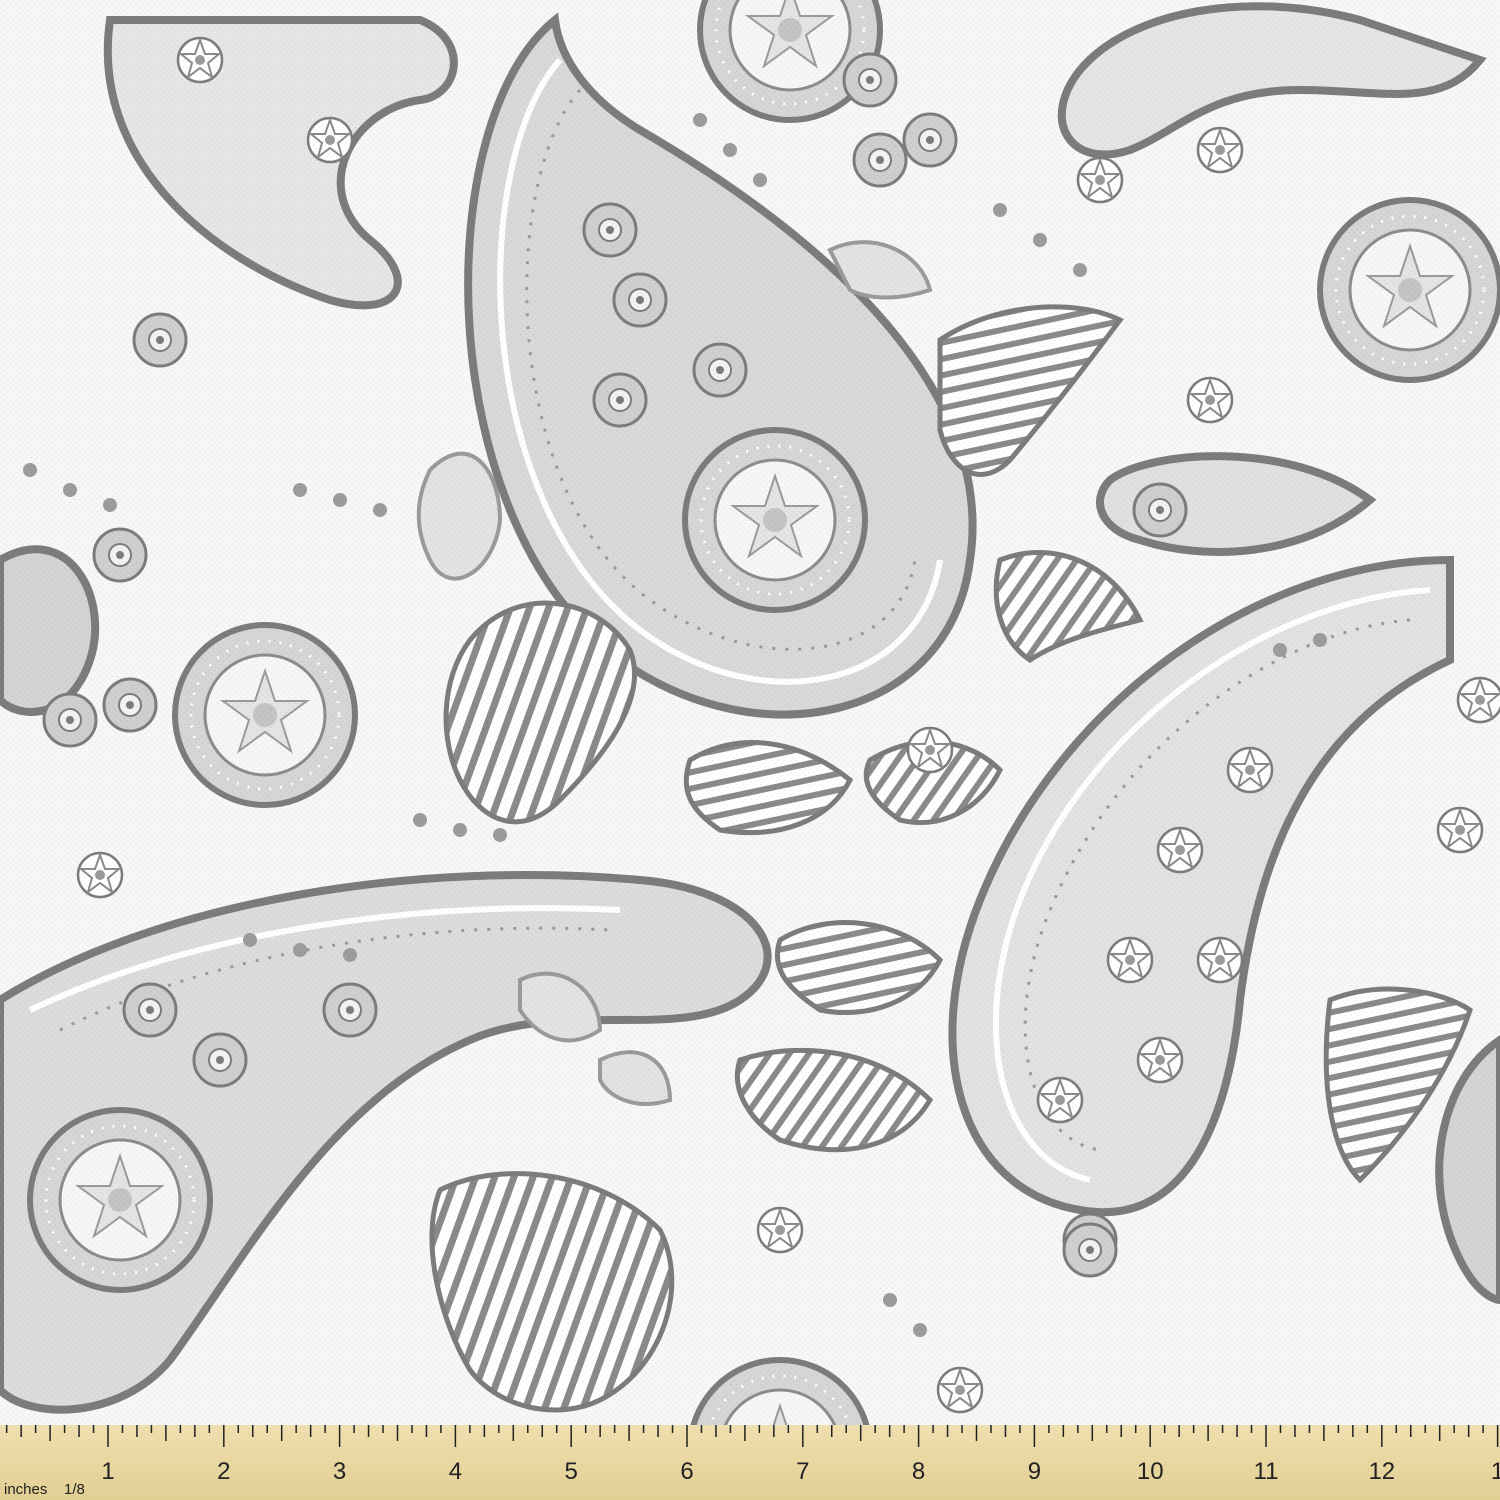 Image resolution: width=1500 pixels, height=1500 pixels. Describe the element at coordinates (223, 1471) in the screenshot. I see `ruler-inch-number: 2` at that location.